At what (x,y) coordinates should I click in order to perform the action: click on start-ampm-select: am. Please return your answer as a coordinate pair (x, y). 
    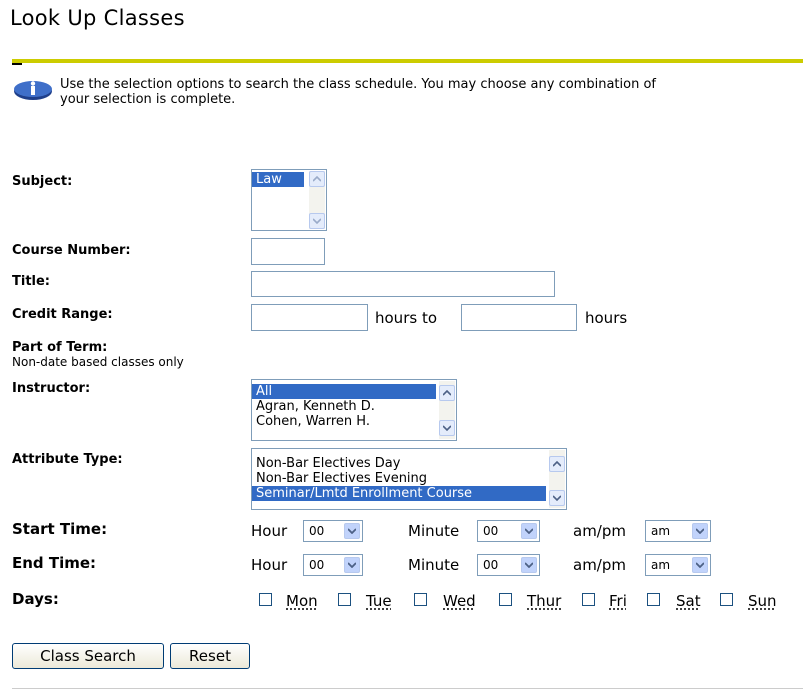
    Looking at the image, I should click on (678, 531).